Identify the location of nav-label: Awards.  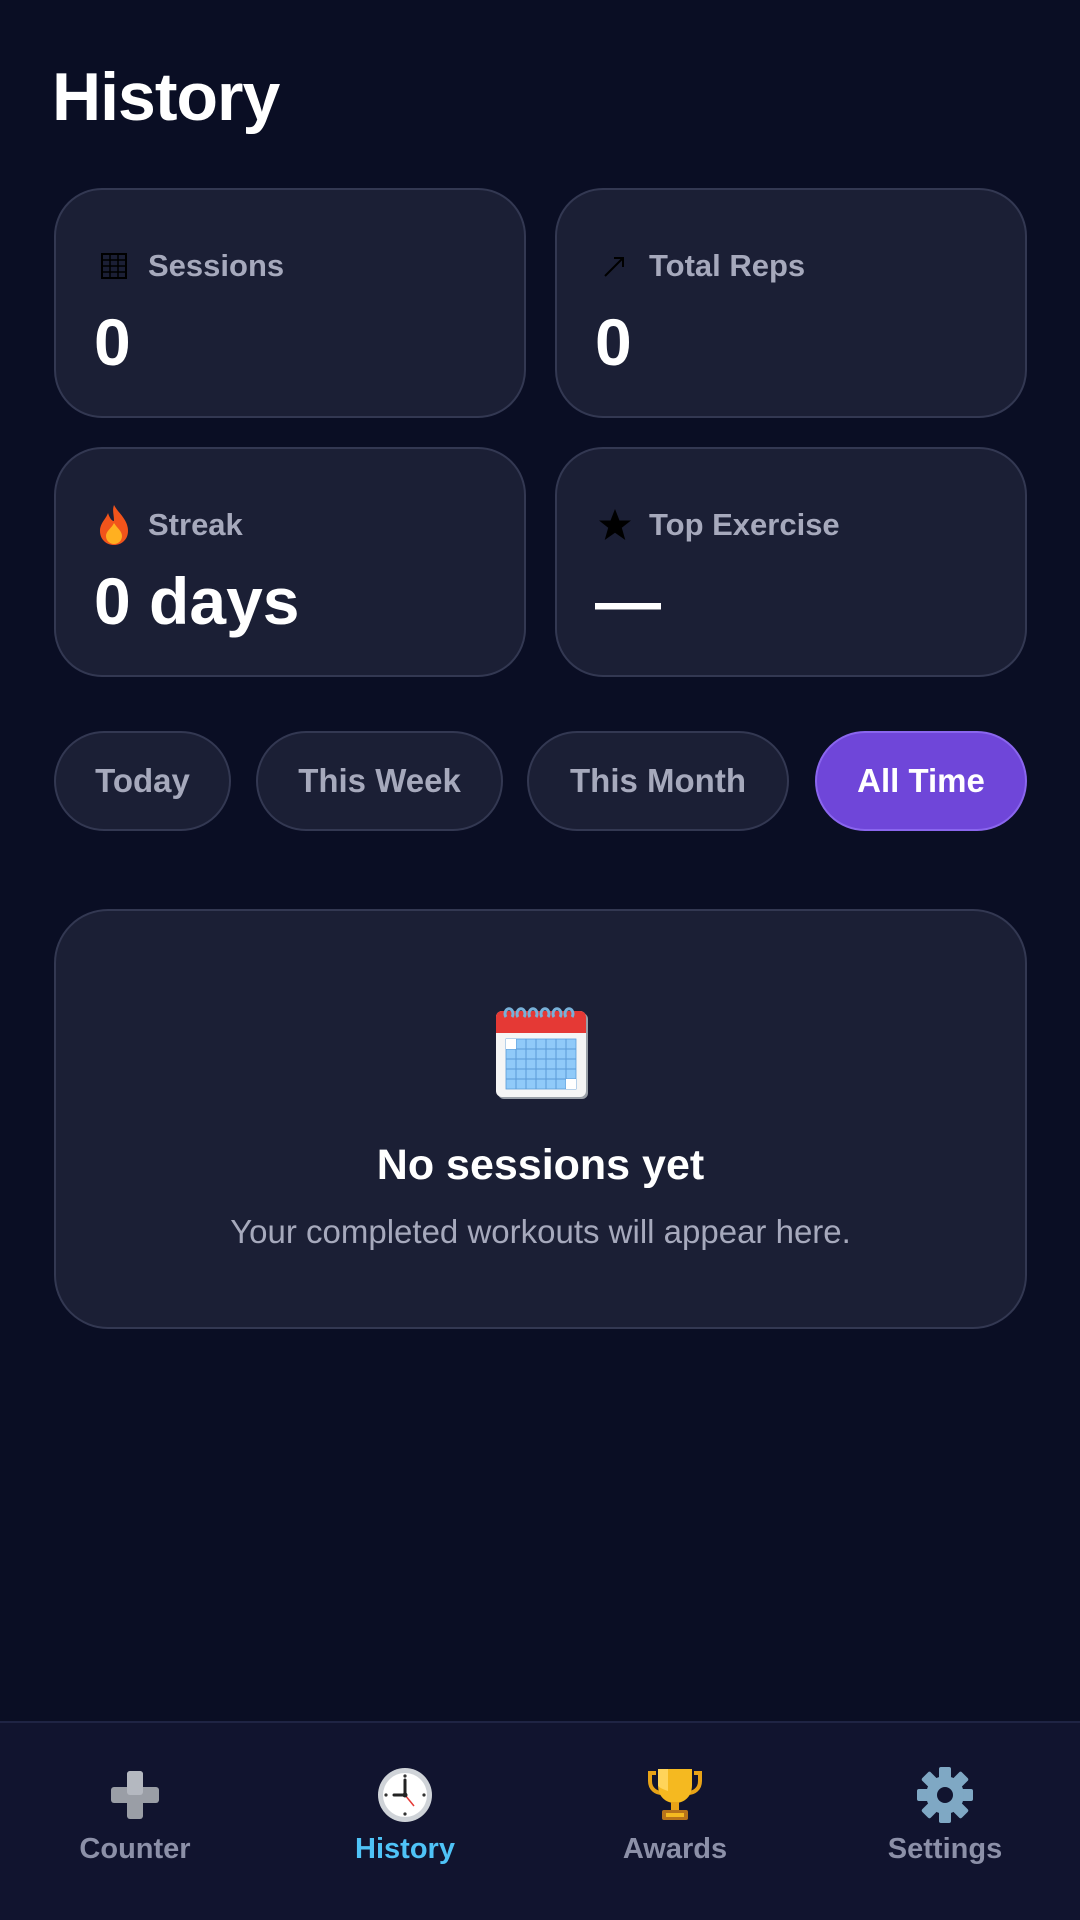
(675, 1849).